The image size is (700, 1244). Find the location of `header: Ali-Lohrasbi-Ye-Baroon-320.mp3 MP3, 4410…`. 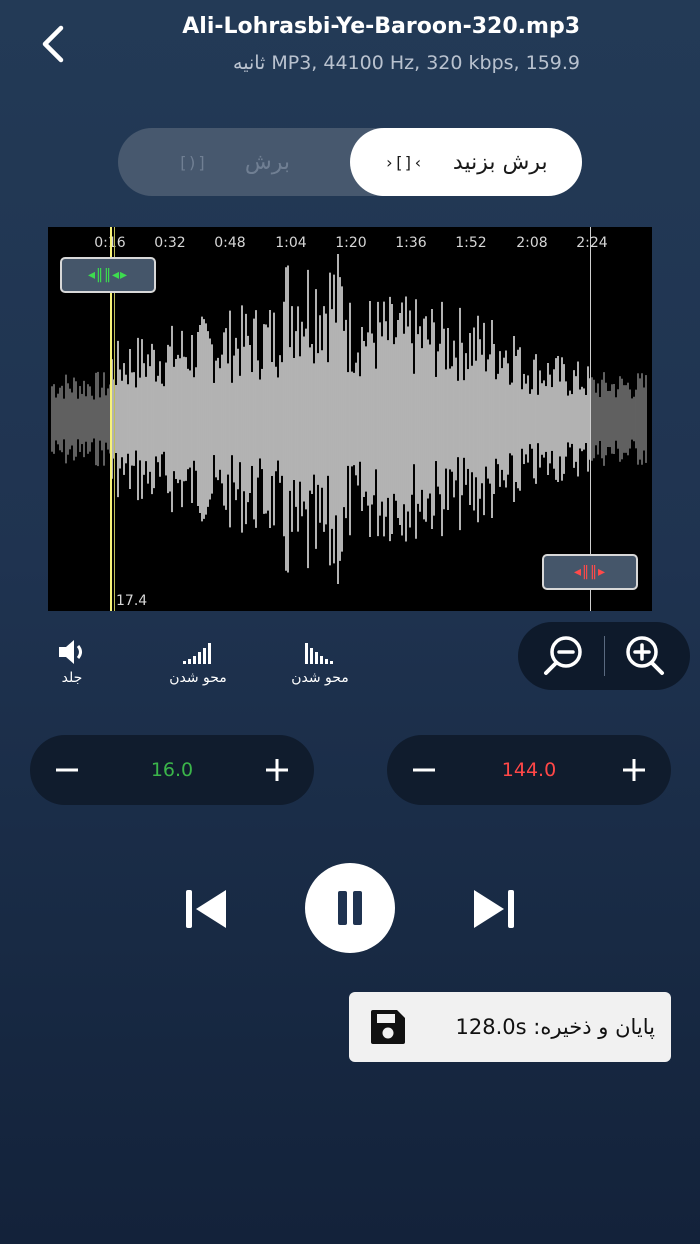

header: Ali-Lohrasbi-Ye-Baroon-320.mp3 MP3, 4410… is located at coordinates (350, 50).